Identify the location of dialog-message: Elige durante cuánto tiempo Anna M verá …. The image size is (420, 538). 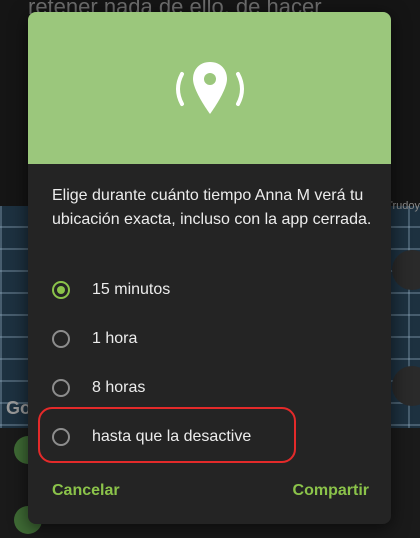
(212, 207).